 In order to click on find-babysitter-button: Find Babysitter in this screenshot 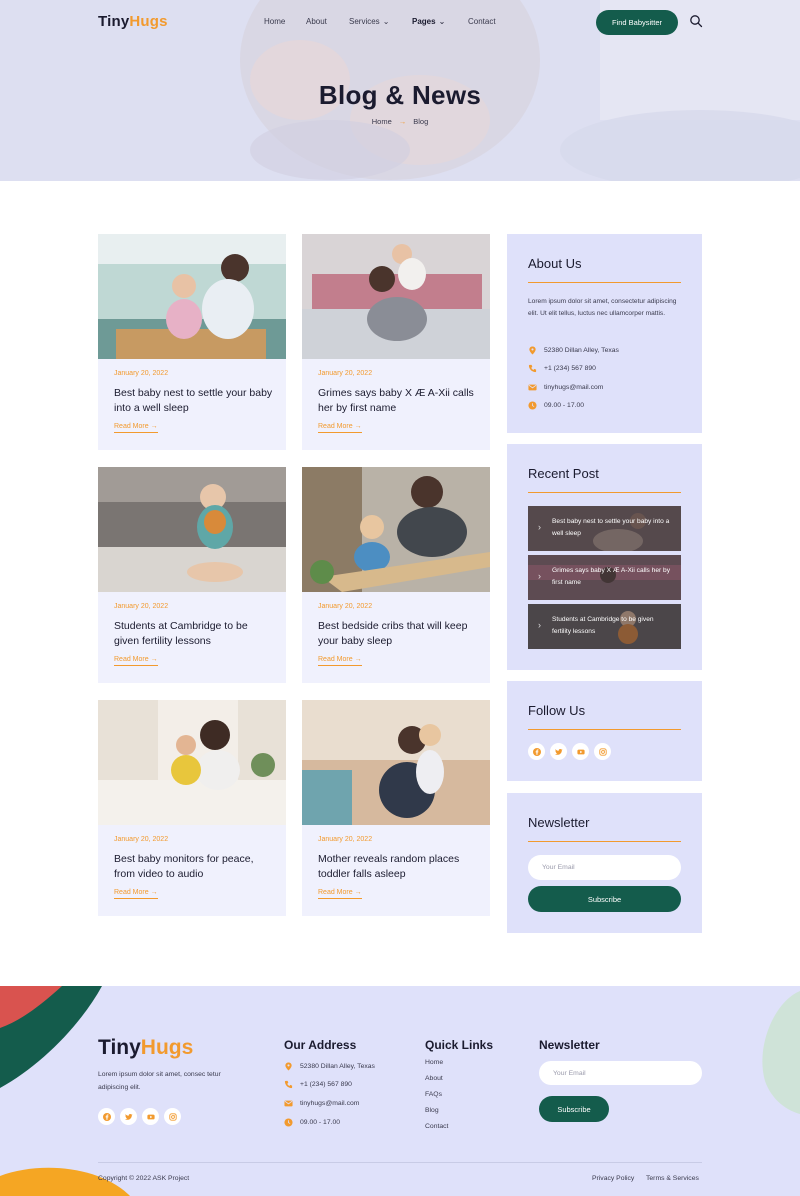, I will do `click(637, 22)`.